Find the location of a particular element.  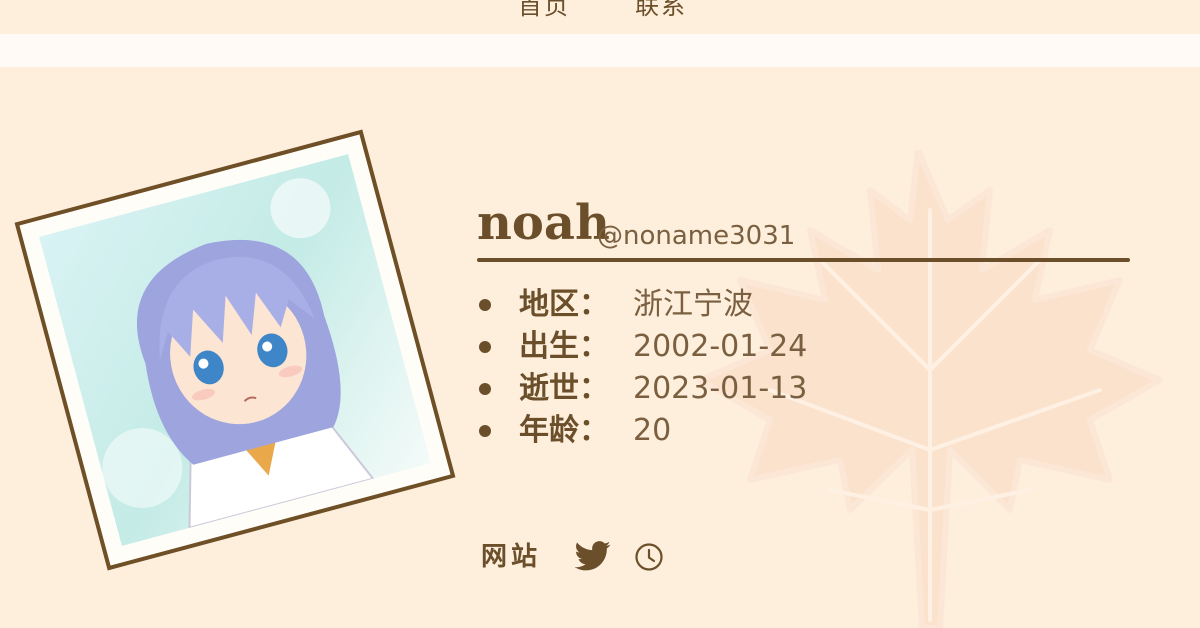

info-value: 2002-01-24 is located at coordinates (720, 346).